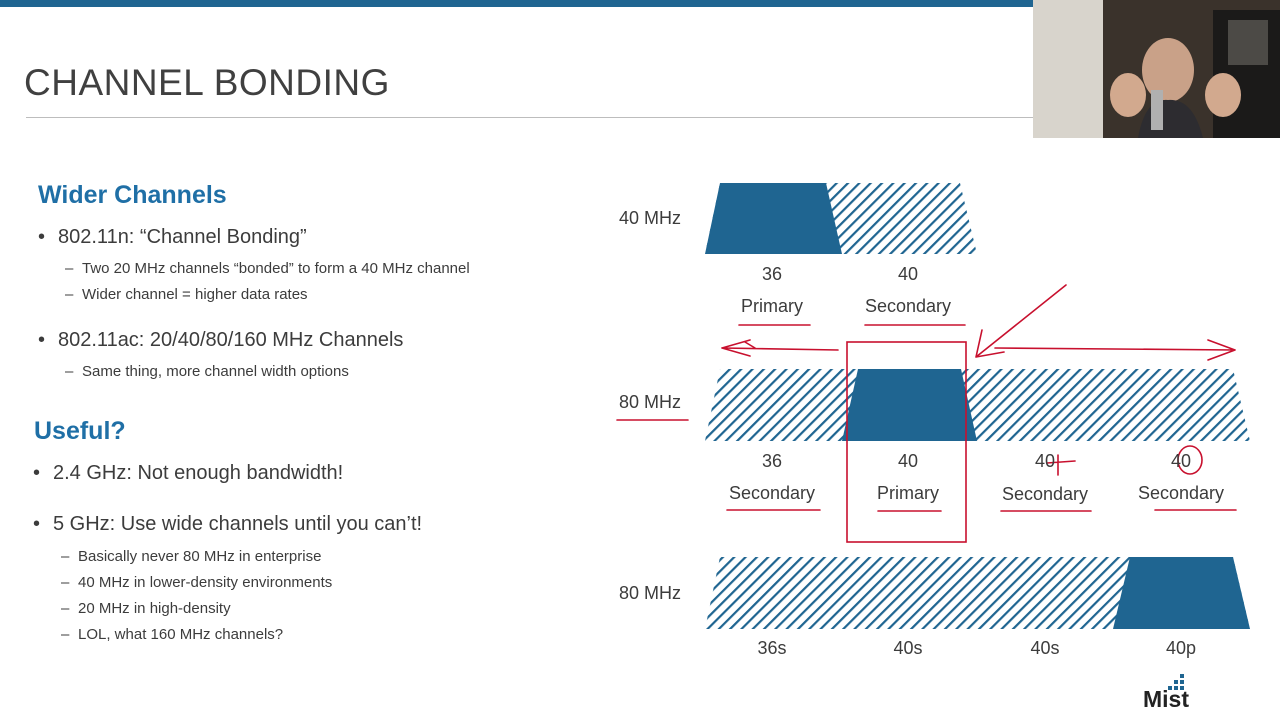  Describe the element at coordinates (1045, 648) in the screenshot. I see `row3-ch3: 40s` at that location.